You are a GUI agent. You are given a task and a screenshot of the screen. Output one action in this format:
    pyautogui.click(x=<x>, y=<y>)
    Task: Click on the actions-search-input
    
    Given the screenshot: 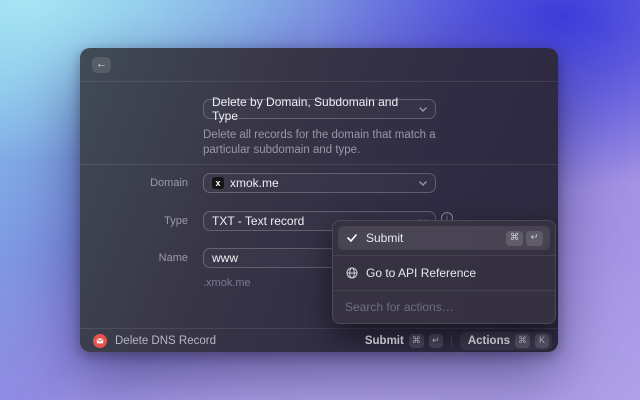 What is the action you would take?
    pyautogui.click(x=445, y=307)
    